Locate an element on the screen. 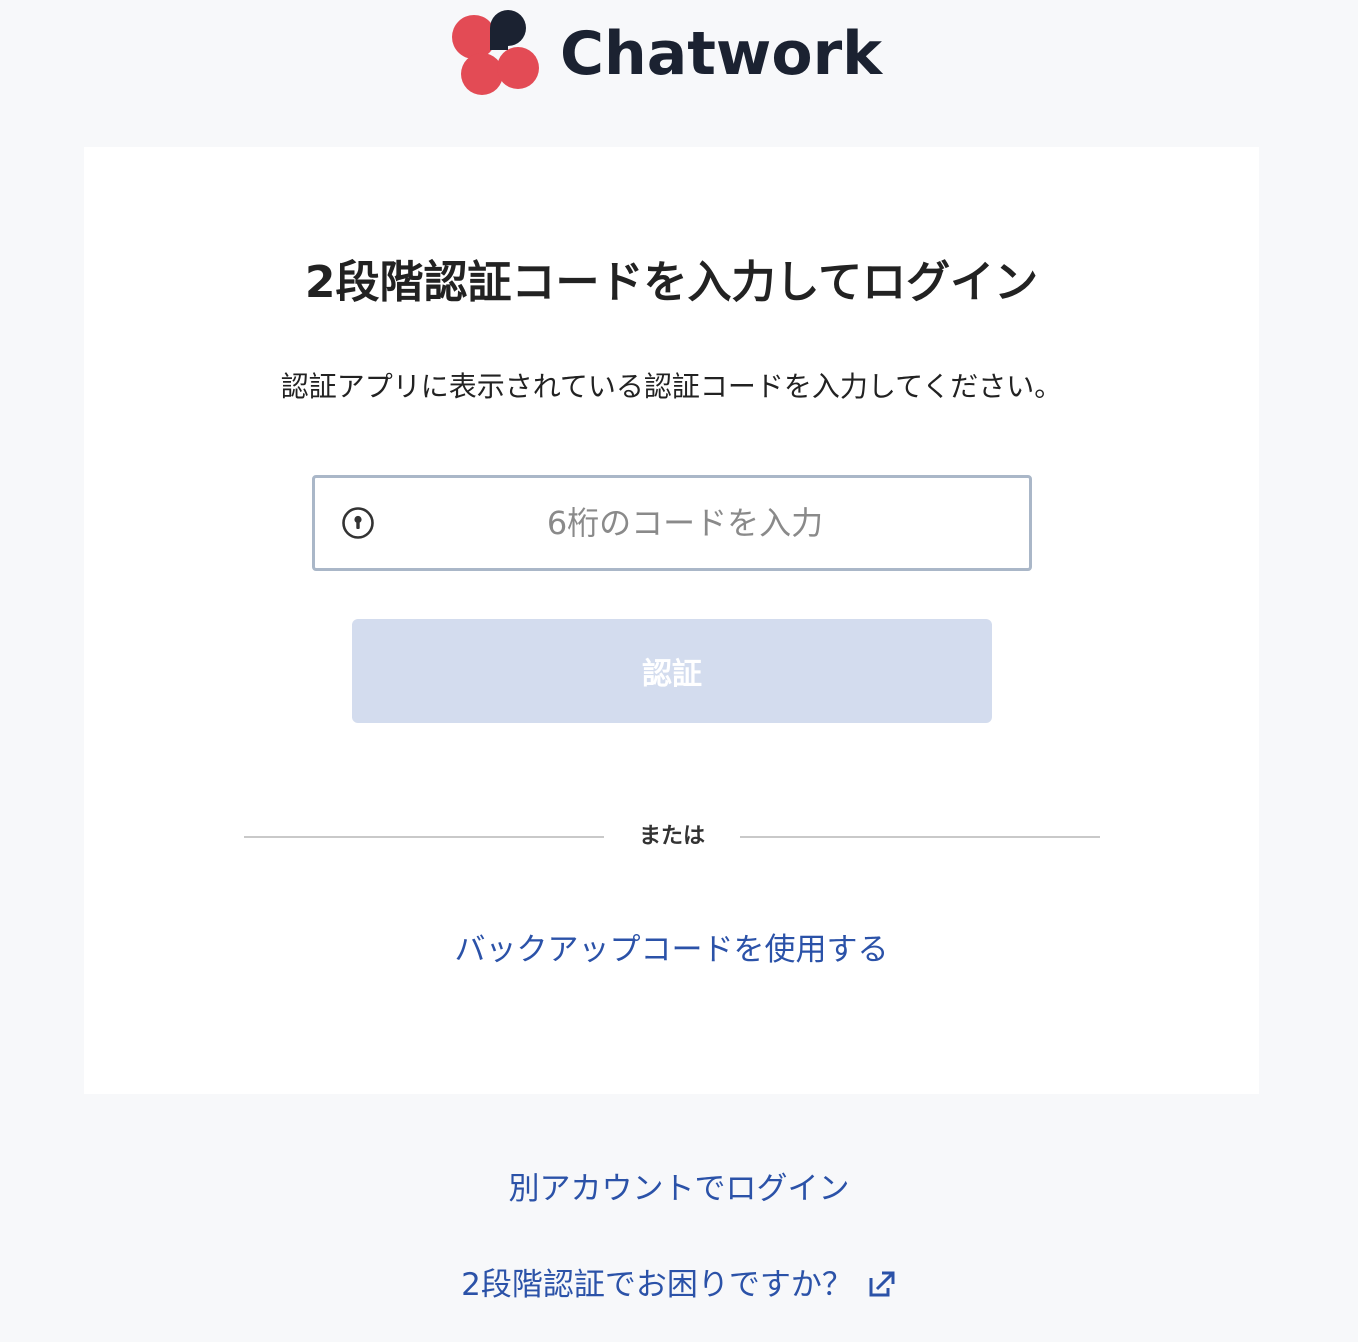 Image resolution: width=1358 pixels, height=1342 pixels. key-icon is located at coordinates (358, 523).